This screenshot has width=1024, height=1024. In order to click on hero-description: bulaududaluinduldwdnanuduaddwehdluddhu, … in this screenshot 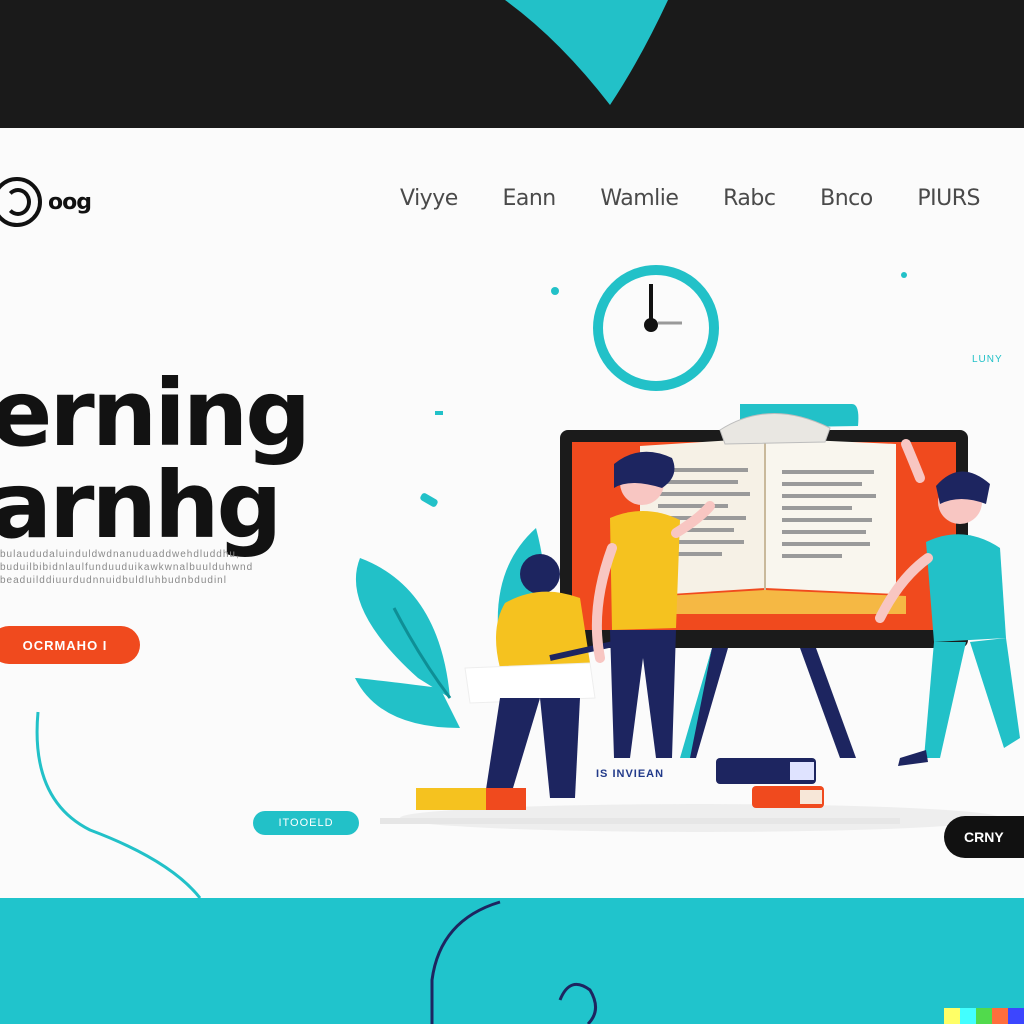, I will do `click(162, 567)`.